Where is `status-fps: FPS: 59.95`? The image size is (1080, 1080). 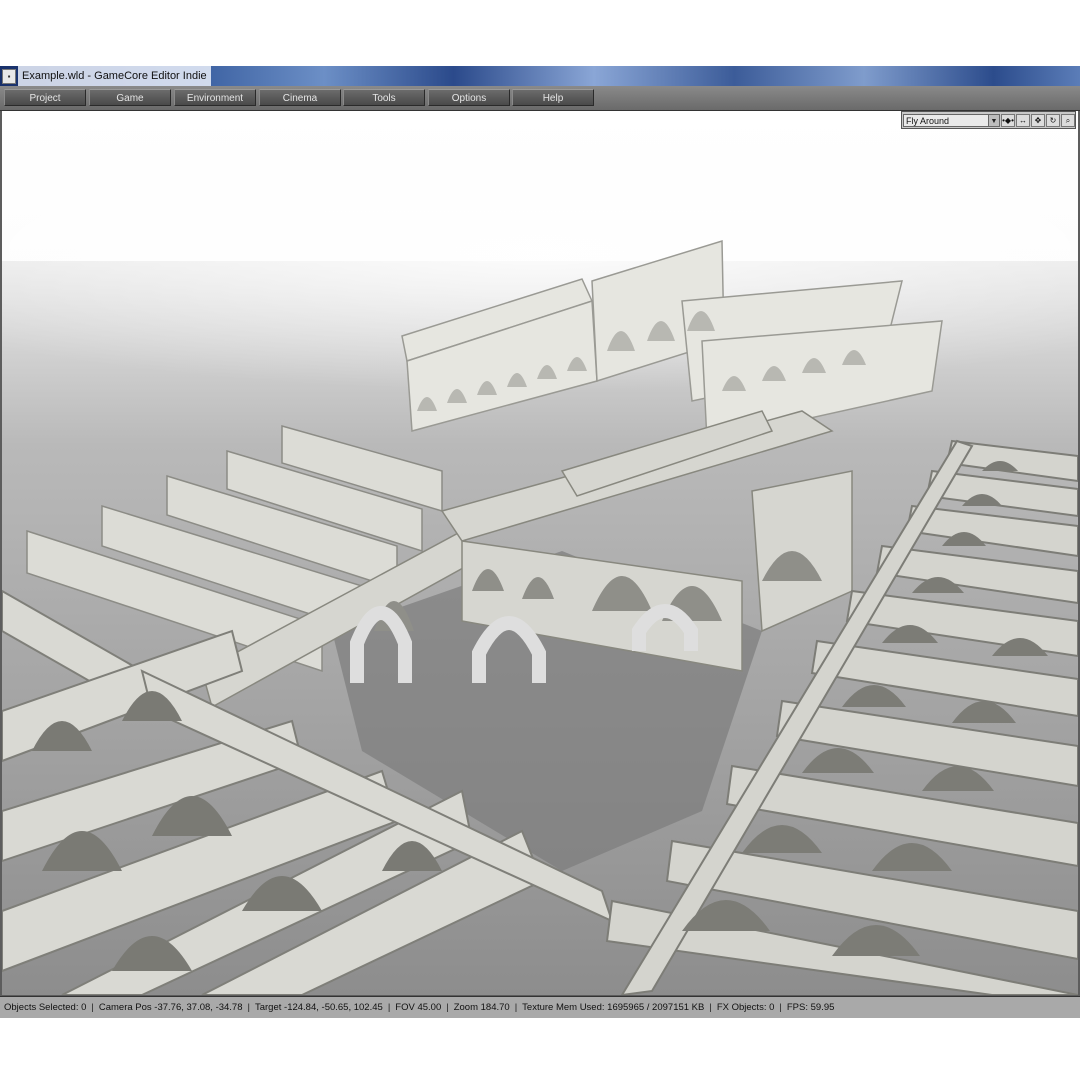
status-fps: FPS: 59.95 is located at coordinates (810, 1007).